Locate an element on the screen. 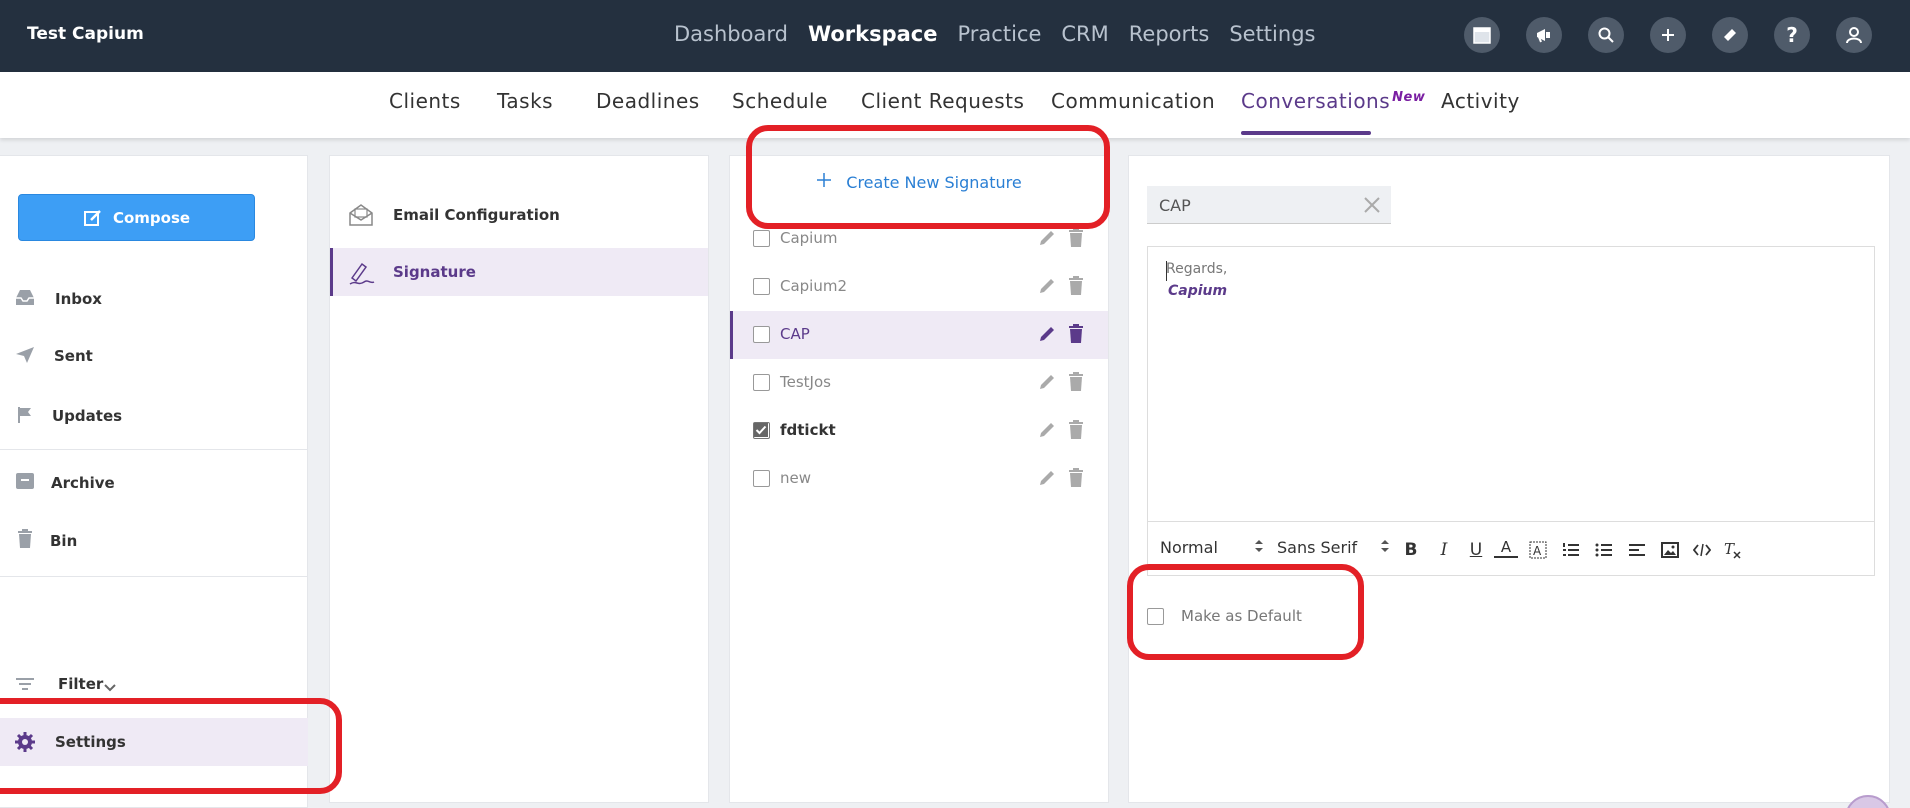 The height and width of the screenshot is (808, 1910). compose-button: Compose is located at coordinates (136, 217).